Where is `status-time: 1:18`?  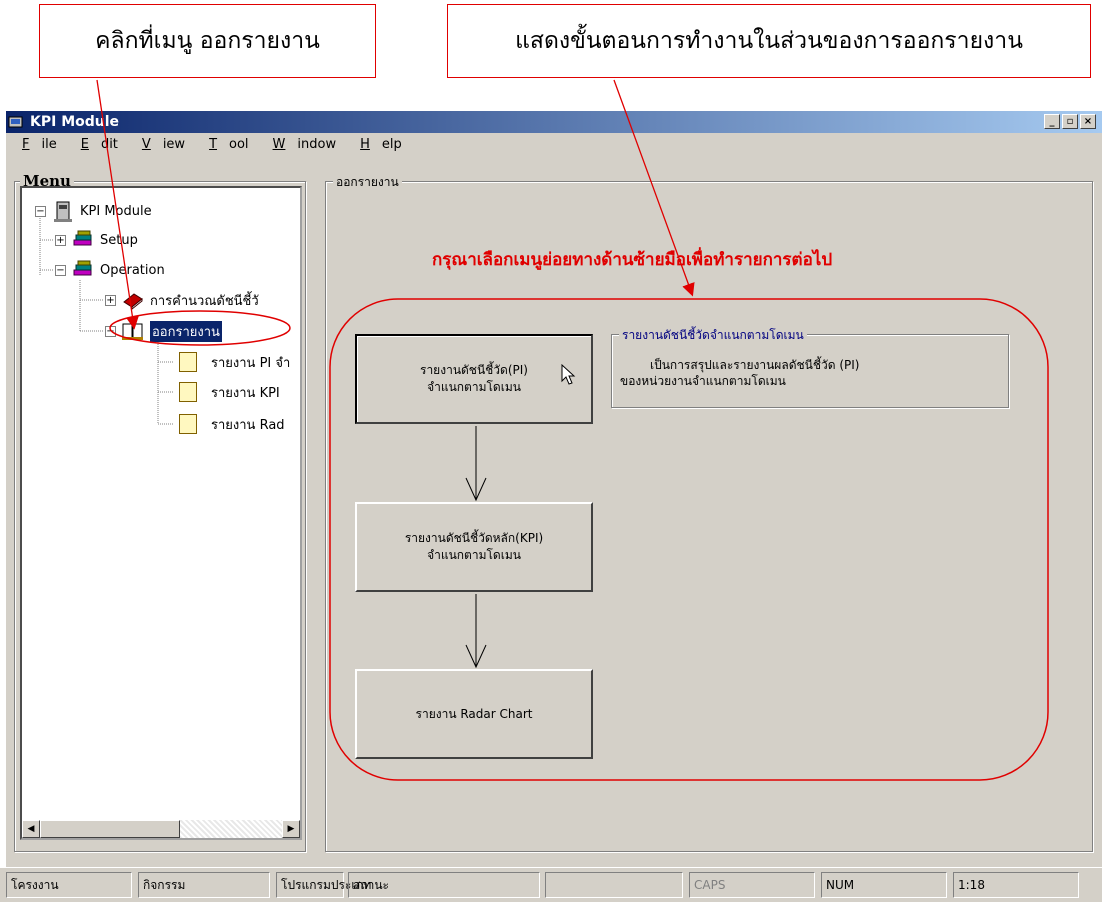
status-time: 1:18 is located at coordinates (1016, 885).